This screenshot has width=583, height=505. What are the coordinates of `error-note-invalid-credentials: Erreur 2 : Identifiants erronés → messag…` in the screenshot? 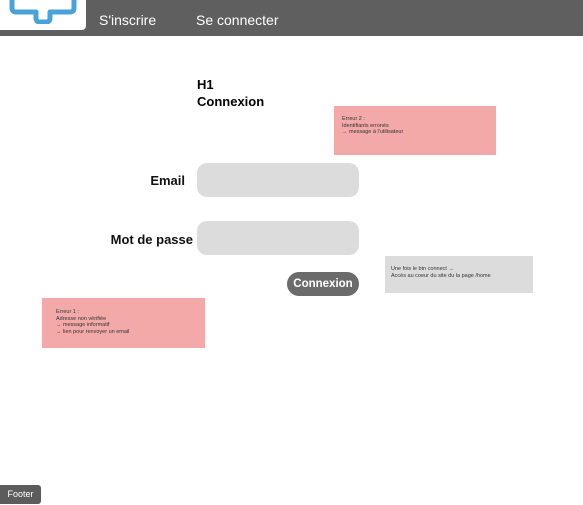 It's located at (415, 130).